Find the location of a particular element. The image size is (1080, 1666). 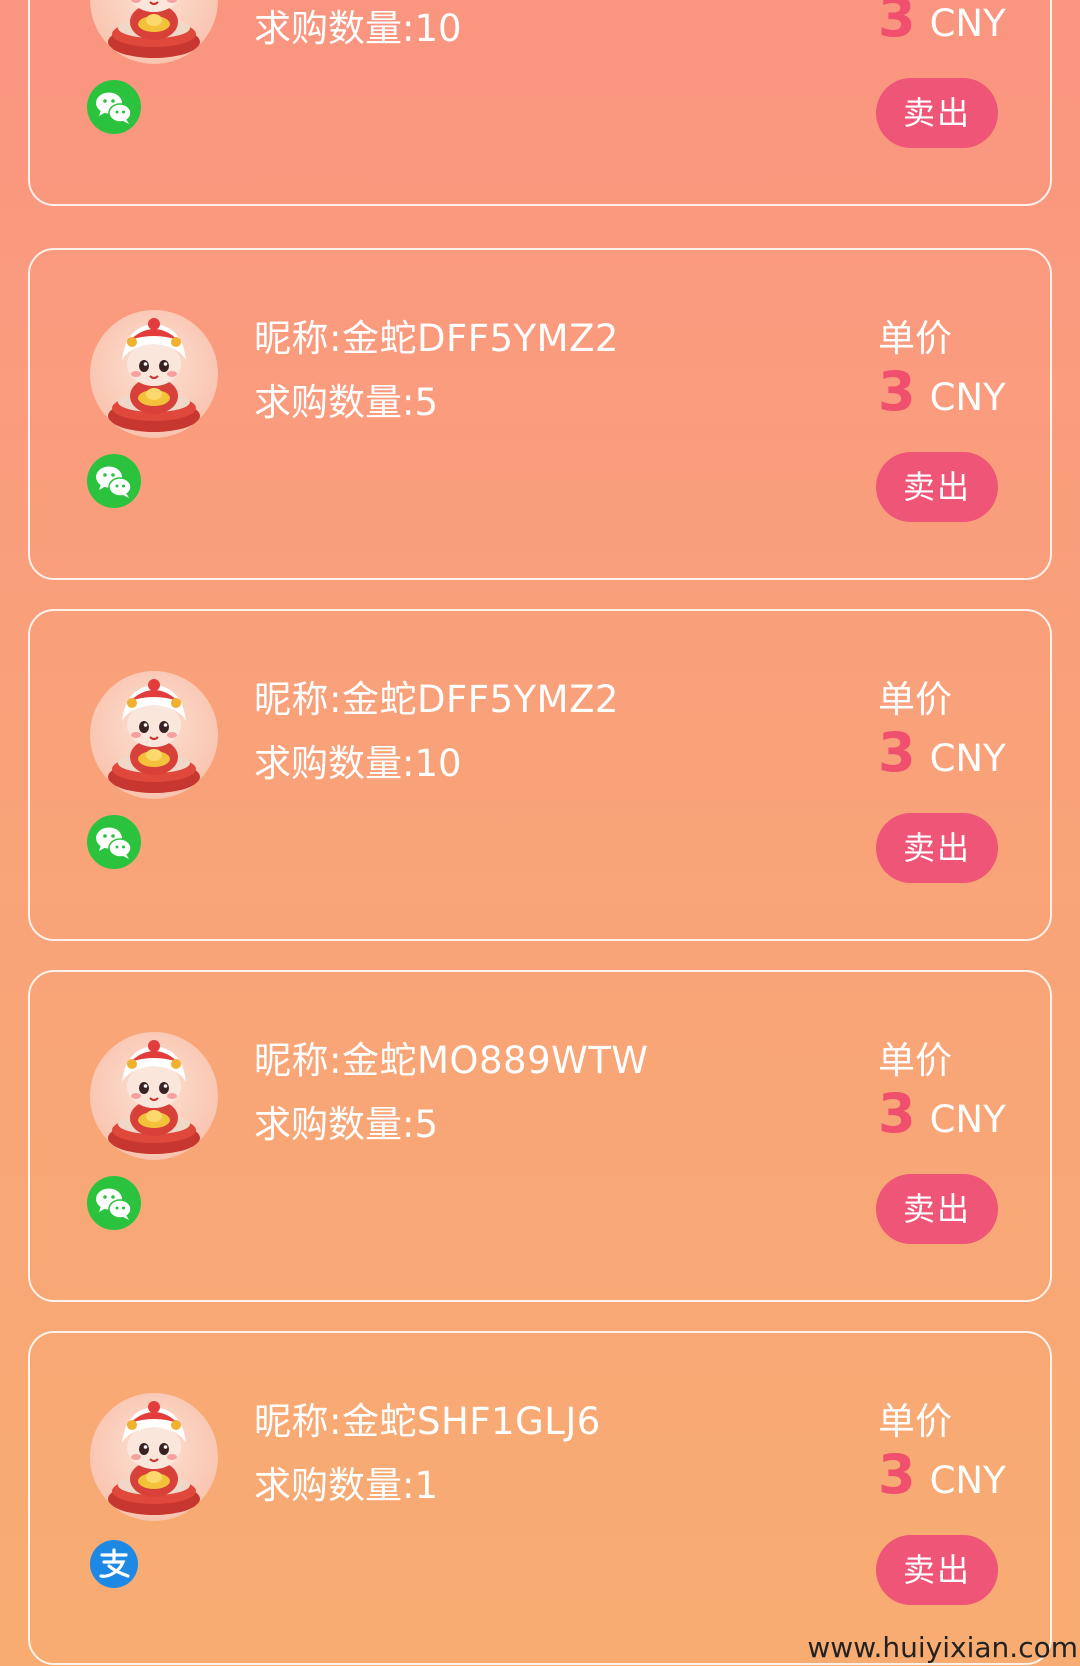

watermark: www.huiyixian.com is located at coordinates (942, 1647).